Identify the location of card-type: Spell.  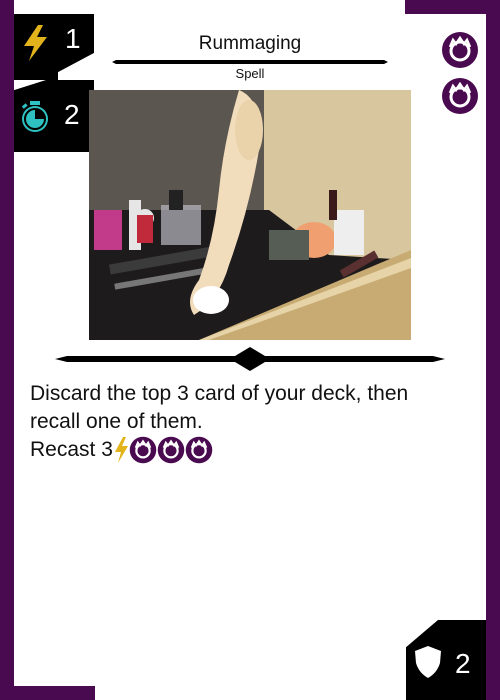
(250, 73).